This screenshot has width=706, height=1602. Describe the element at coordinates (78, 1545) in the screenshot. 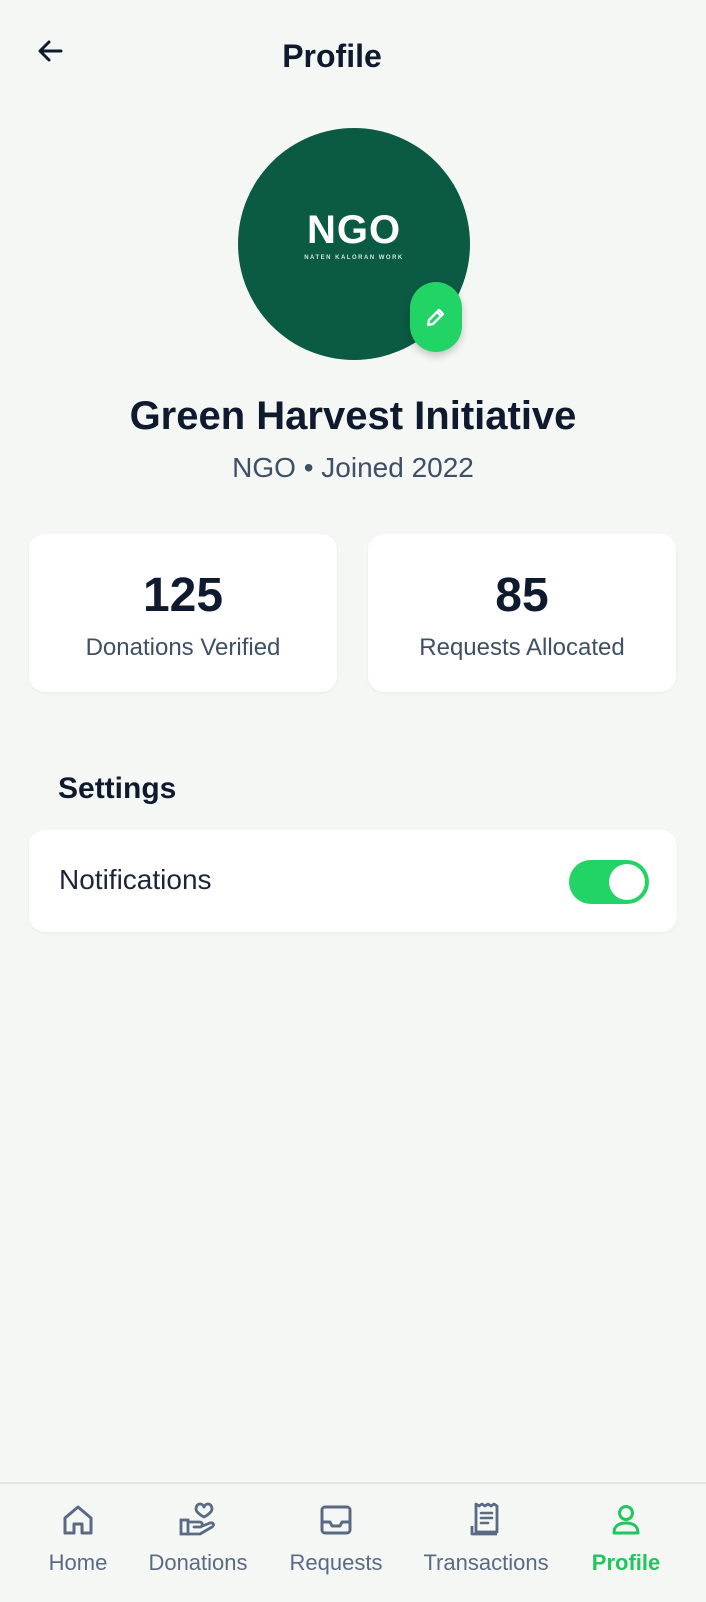

I see `nav-item-home: Home` at that location.